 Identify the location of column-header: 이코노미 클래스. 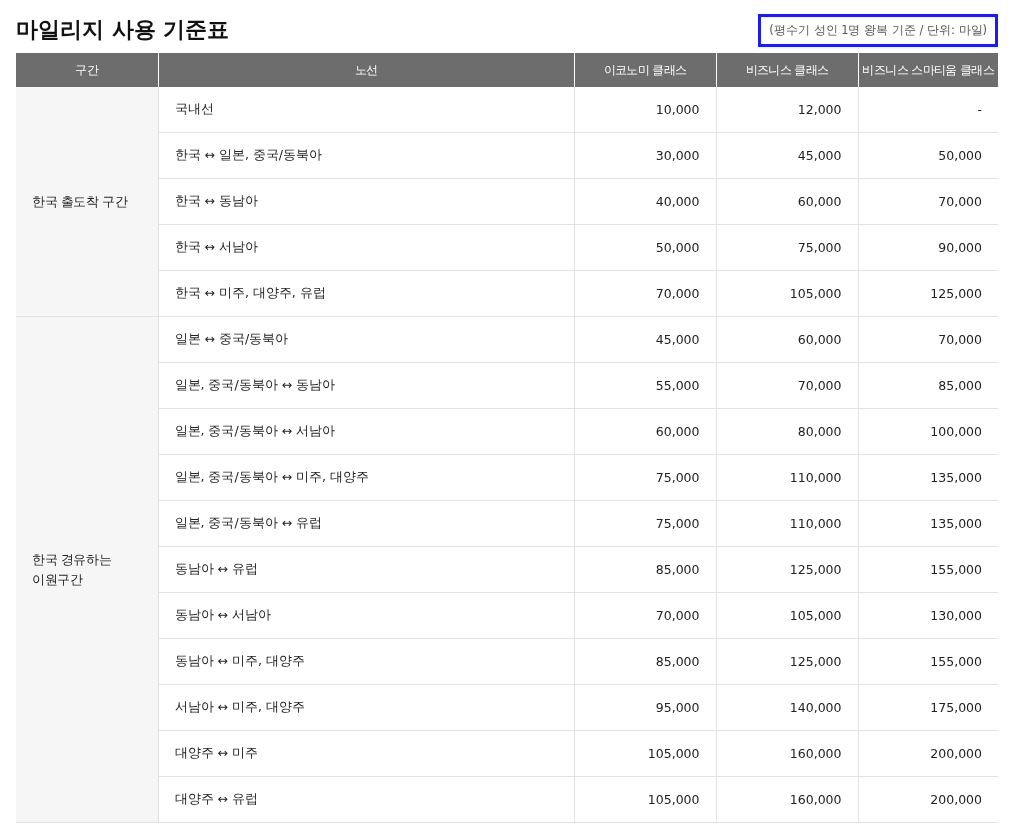
(645, 70).